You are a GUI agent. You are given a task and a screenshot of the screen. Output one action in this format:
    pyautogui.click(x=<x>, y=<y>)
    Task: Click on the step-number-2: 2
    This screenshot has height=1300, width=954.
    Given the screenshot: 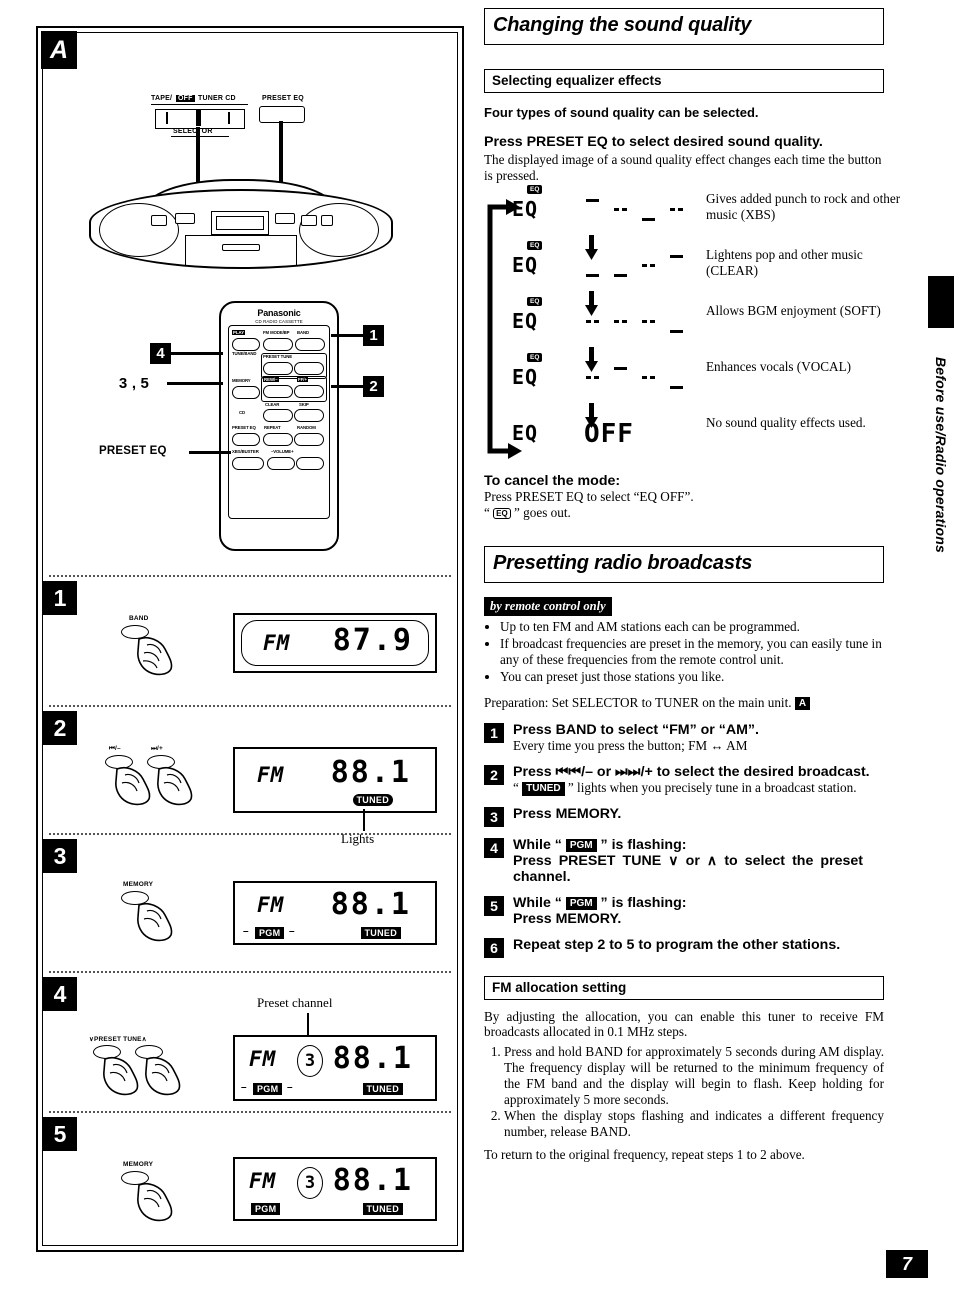 What is the action you would take?
    pyautogui.click(x=494, y=775)
    